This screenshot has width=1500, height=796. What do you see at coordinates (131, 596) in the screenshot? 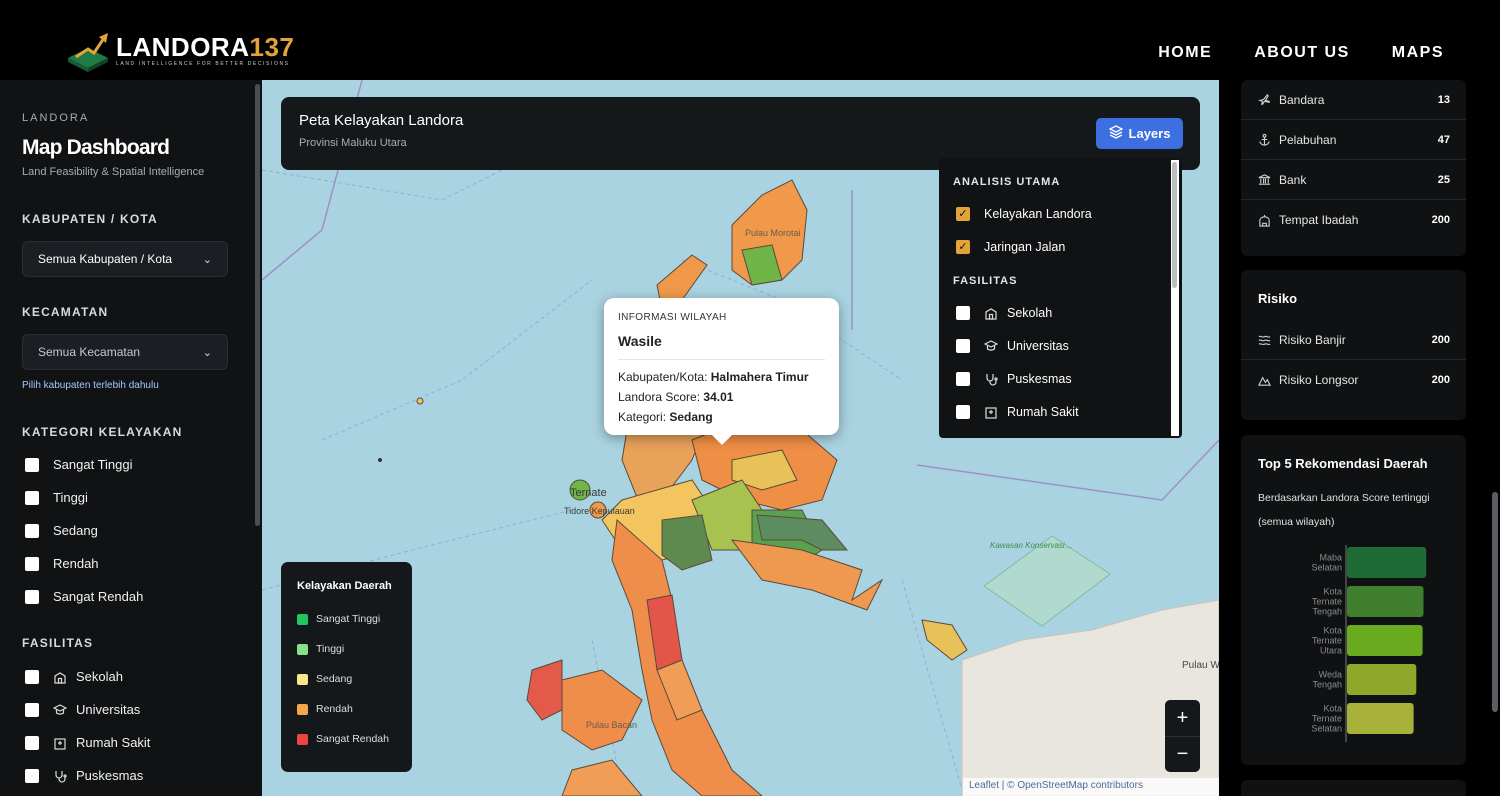
I see `kategori-item: Sangat Rendah` at bounding box center [131, 596].